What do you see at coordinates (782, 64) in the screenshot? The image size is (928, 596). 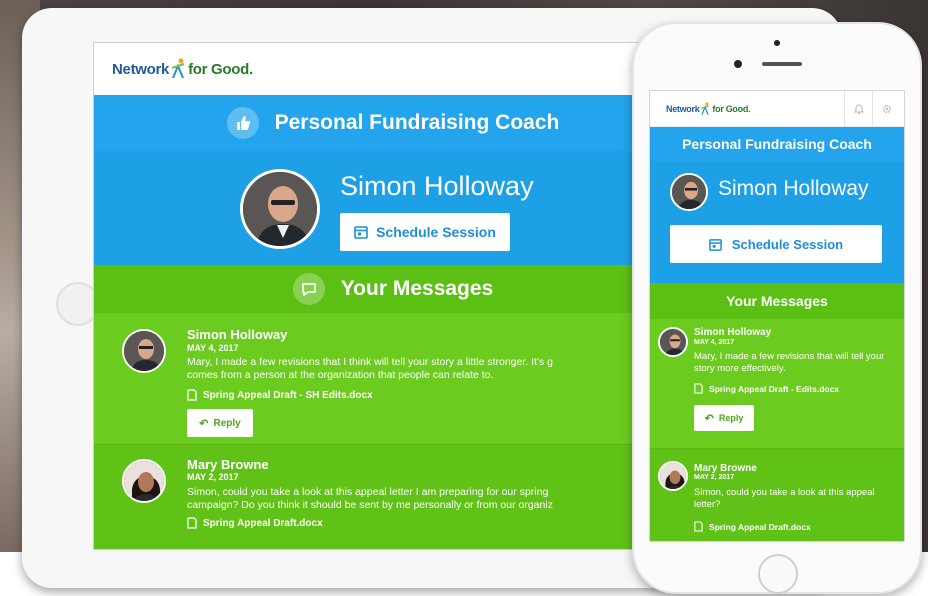 I see `phone-speaker` at bounding box center [782, 64].